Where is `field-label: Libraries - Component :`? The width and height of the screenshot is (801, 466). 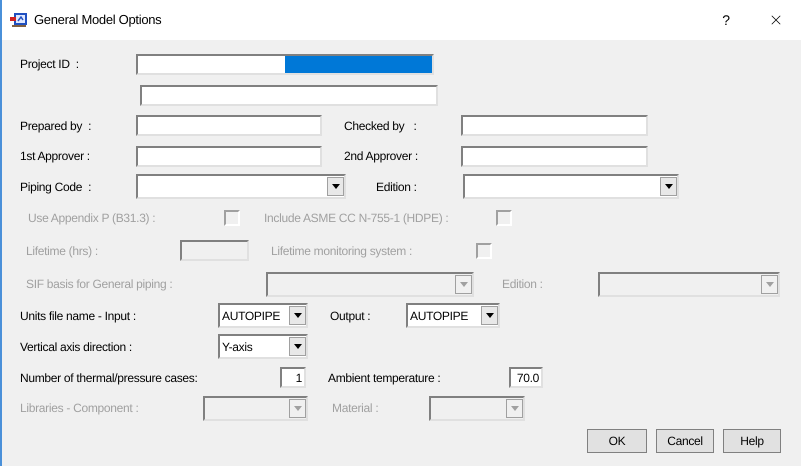 field-label: Libraries - Component : is located at coordinates (80, 408).